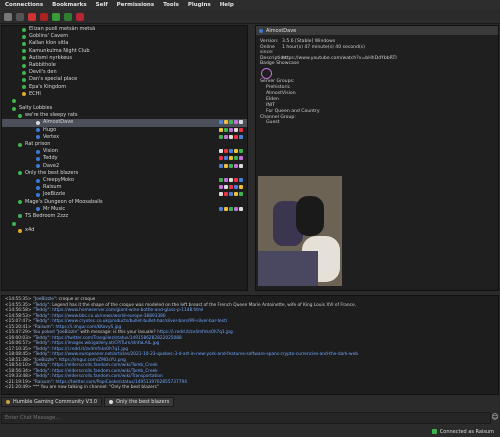 The width and height of the screenshot is (500, 437). Describe the element at coordinates (102, 5) in the screenshot. I see `menu-item-self: Self` at that location.